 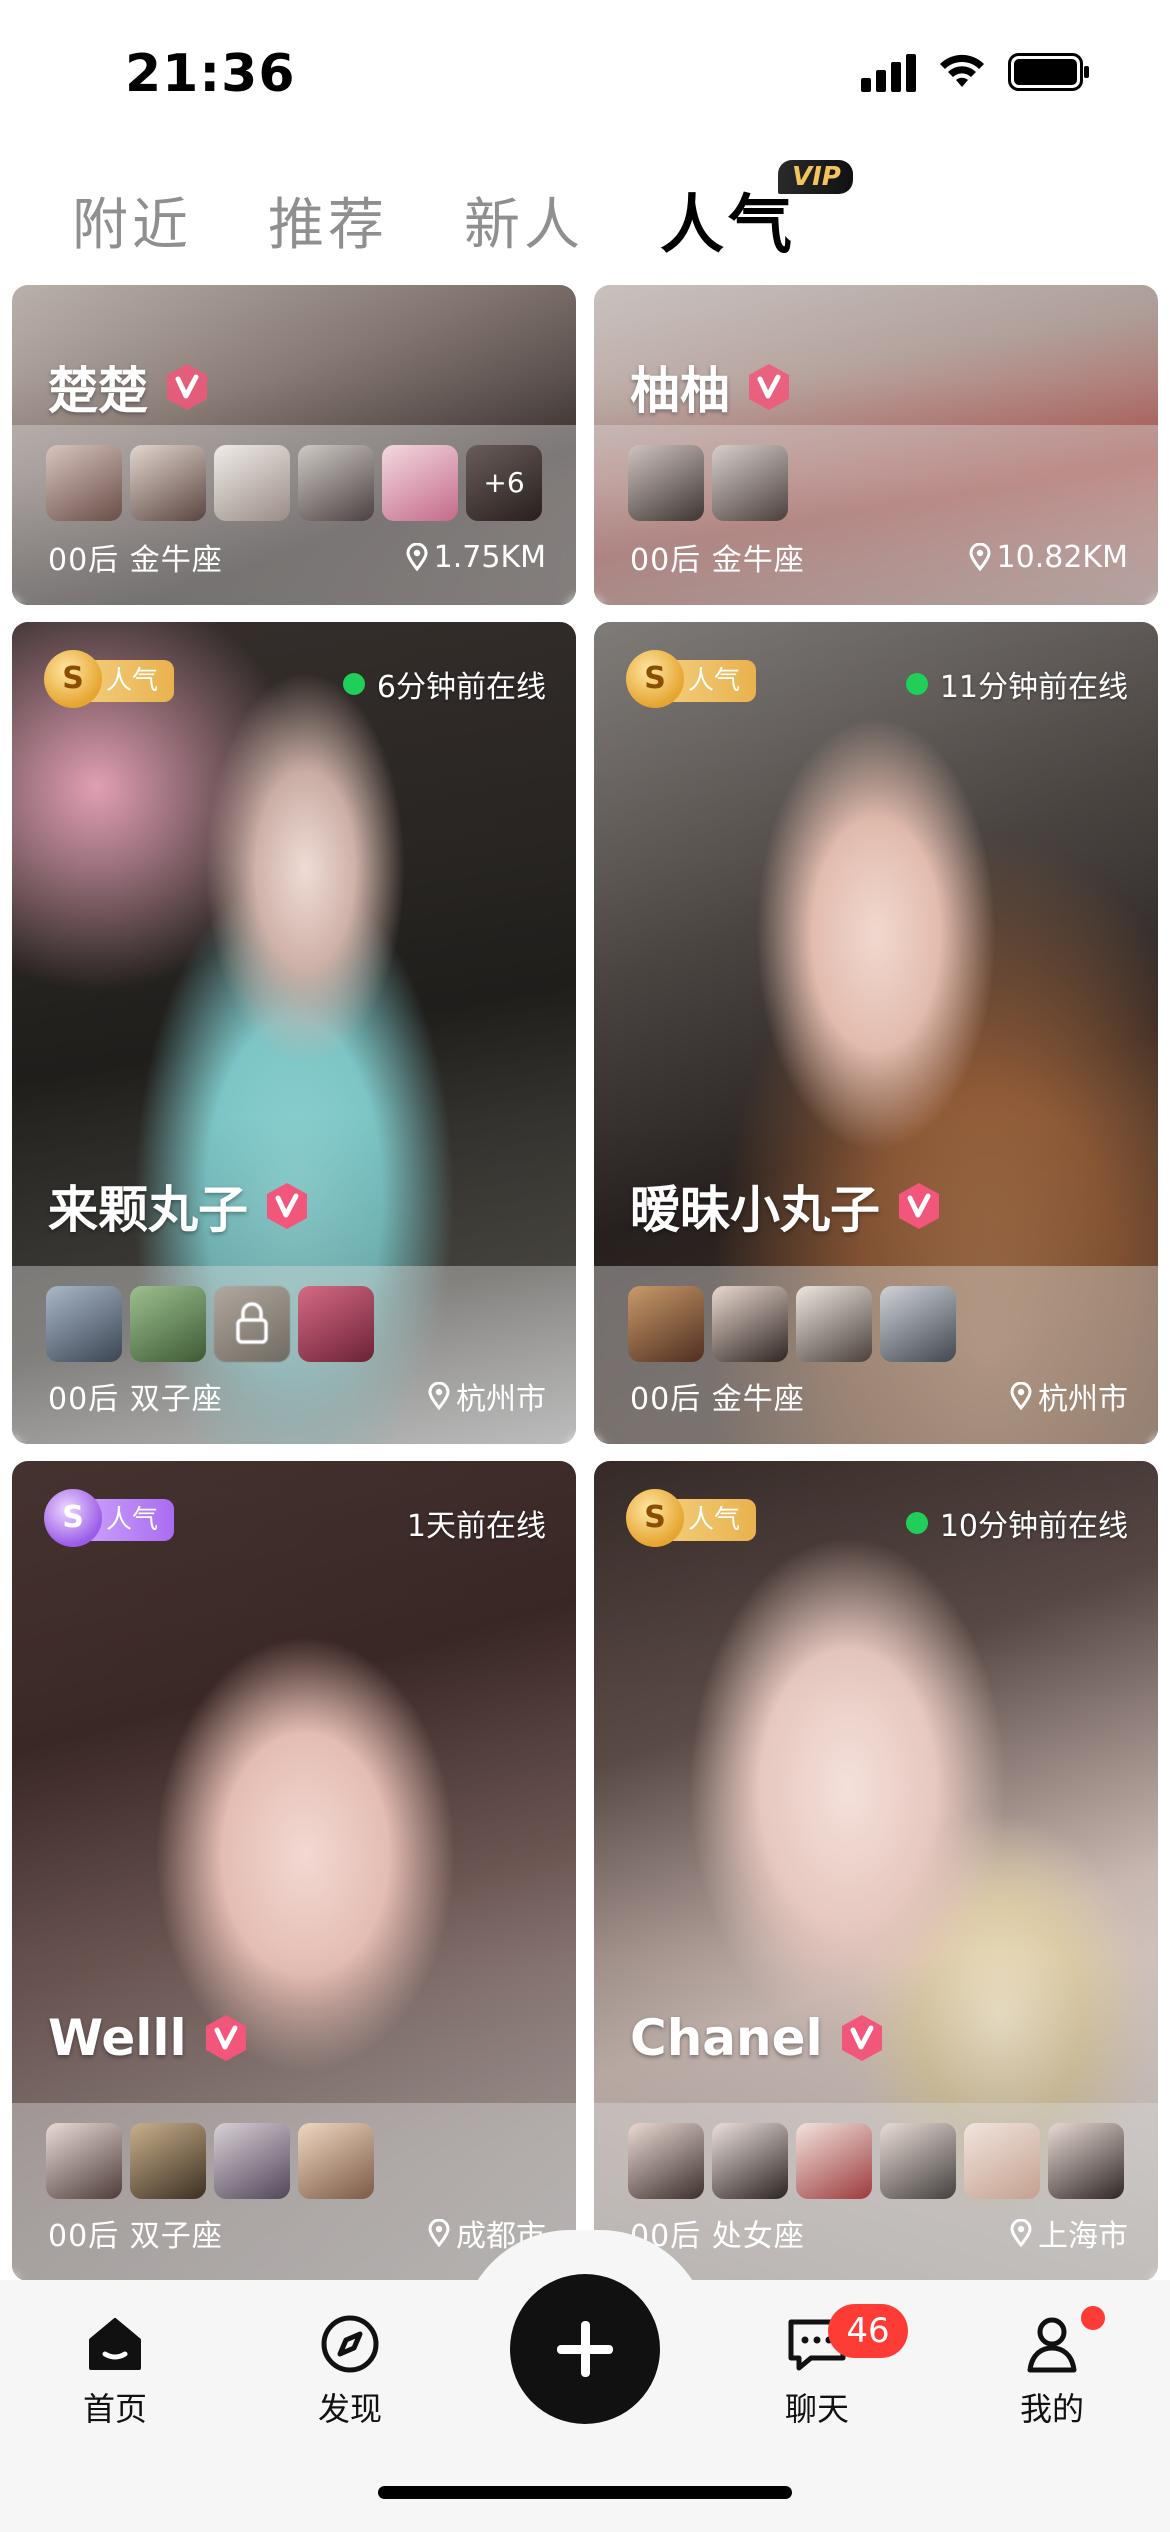 What do you see at coordinates (115, 2371) in the screenshot?
I see `nav-home: 首页` at bounding box center [115, 2371].